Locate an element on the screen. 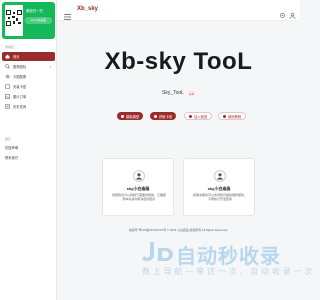  sidebar-item-history: 历史查询 is located at coordinates (28, 106).